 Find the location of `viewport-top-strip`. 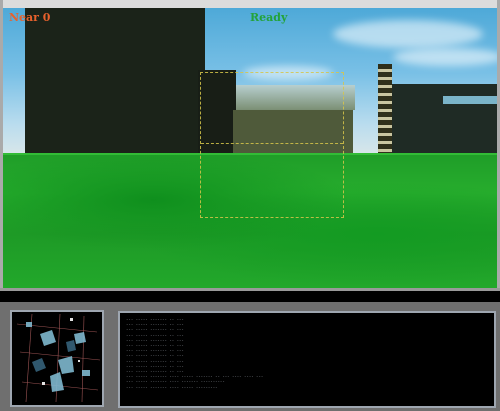

viewport-top-strip is located at coordinates (250, 4).